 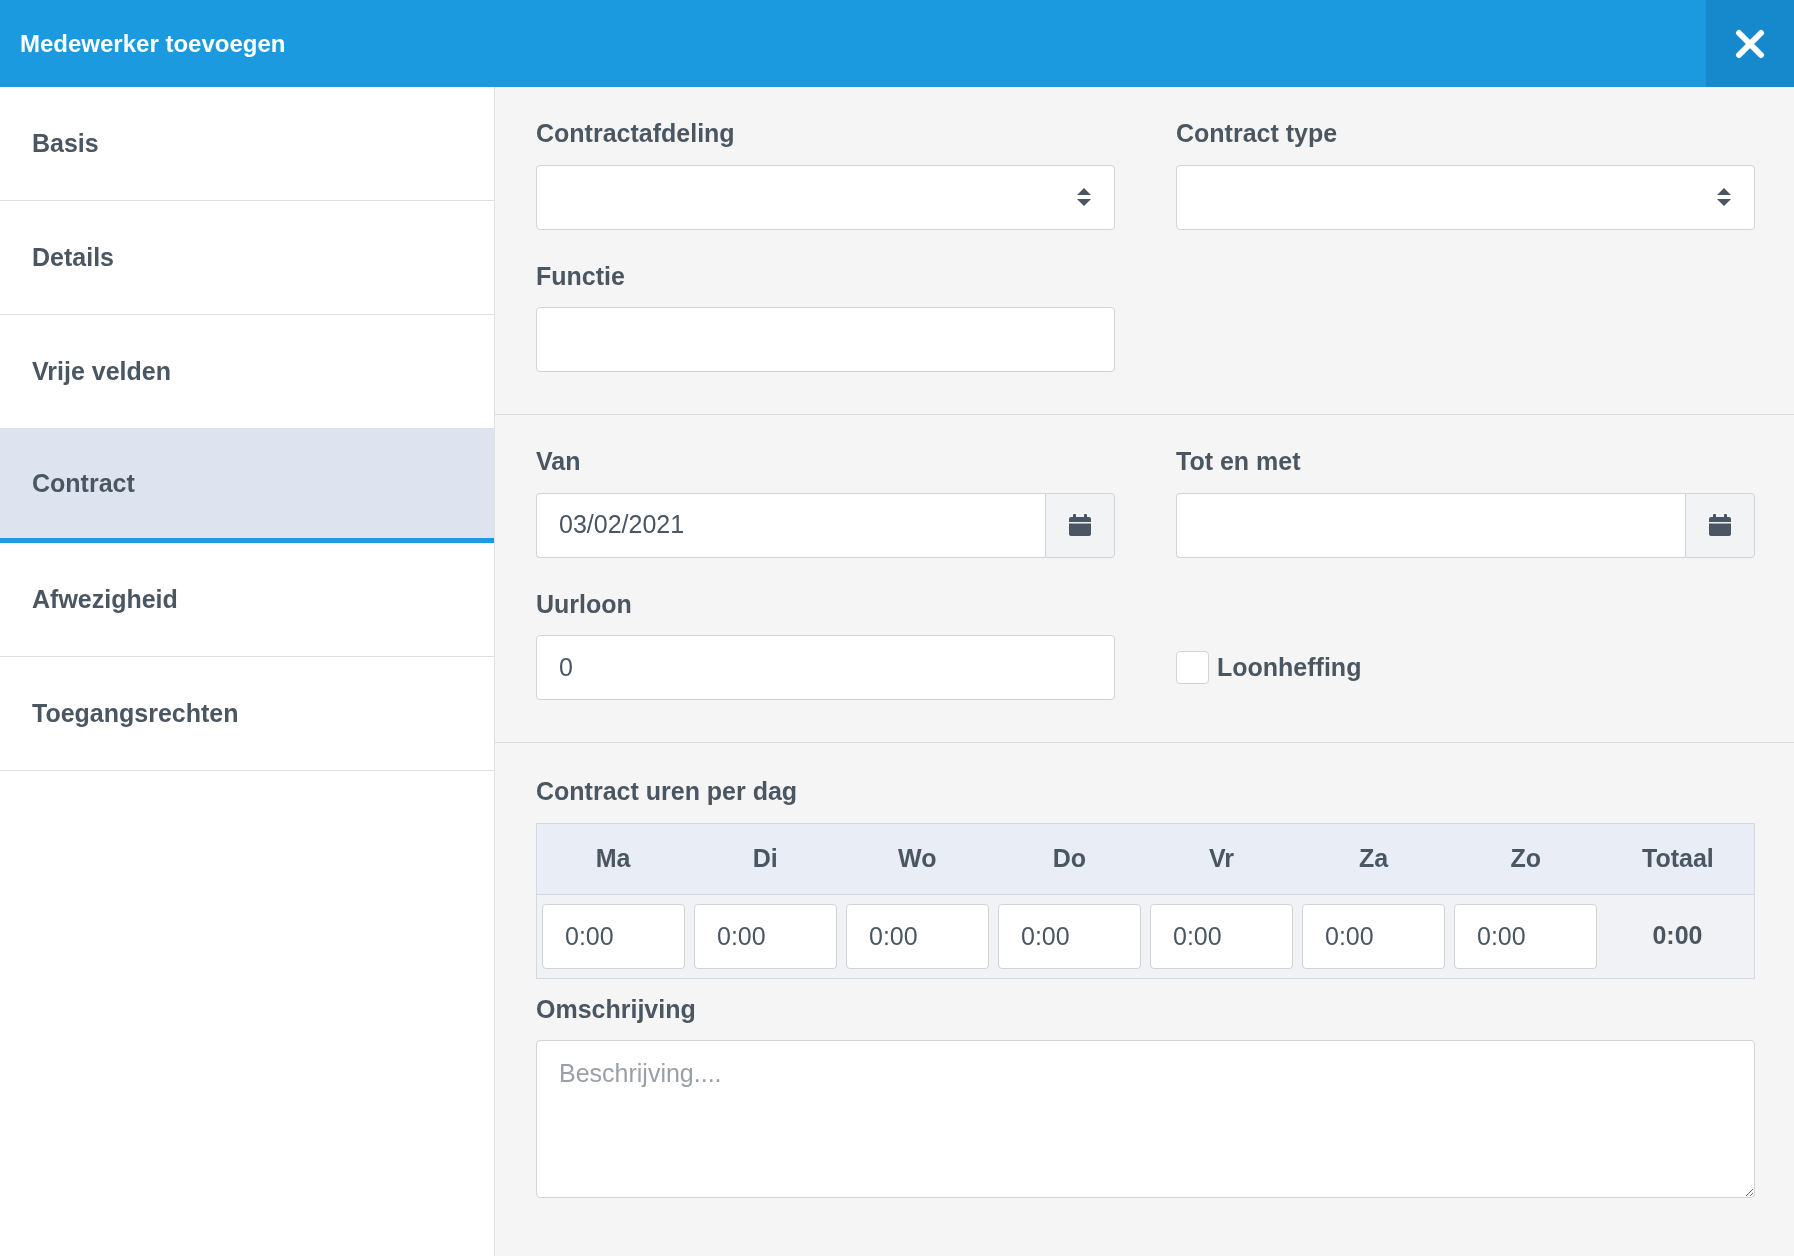 I want to click on field-label: Functie, so click(x=581, y=276).